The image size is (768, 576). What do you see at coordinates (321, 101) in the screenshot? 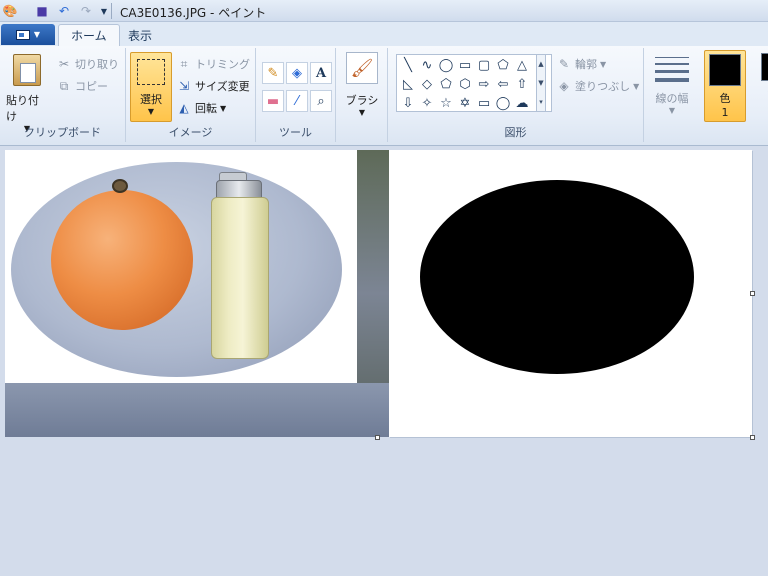
I see `magnifier-icon: ⌕` at bounding box center [321, 101].